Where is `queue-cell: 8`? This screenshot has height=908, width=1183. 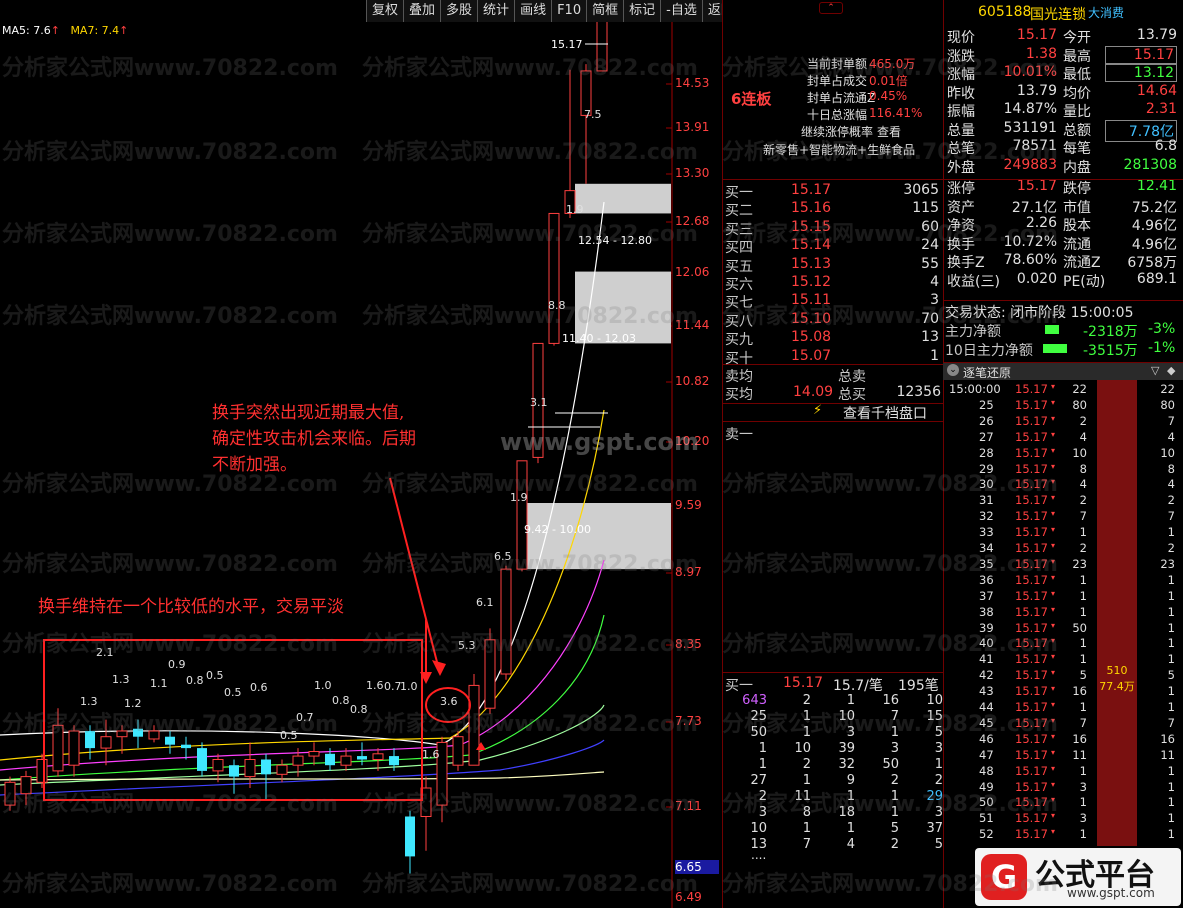 queue-cell: 8 is located at coordinates (806, 812).